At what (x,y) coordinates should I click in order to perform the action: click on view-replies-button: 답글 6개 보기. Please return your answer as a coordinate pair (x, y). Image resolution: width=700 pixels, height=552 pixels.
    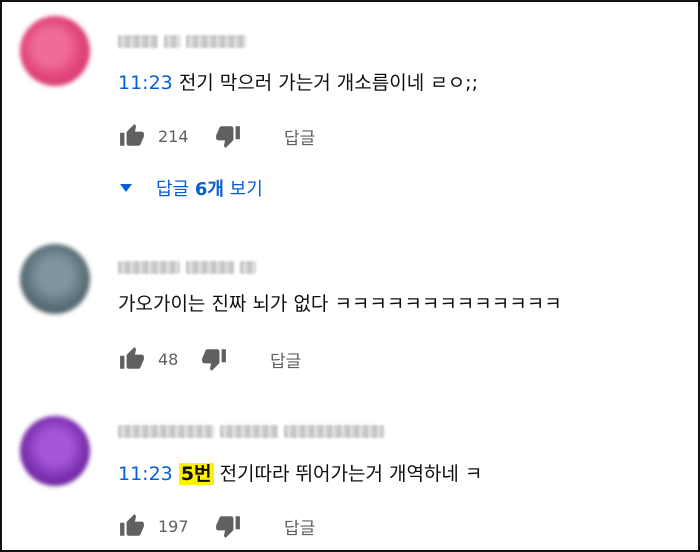
    Looking at the image, I should click on (190, 188).